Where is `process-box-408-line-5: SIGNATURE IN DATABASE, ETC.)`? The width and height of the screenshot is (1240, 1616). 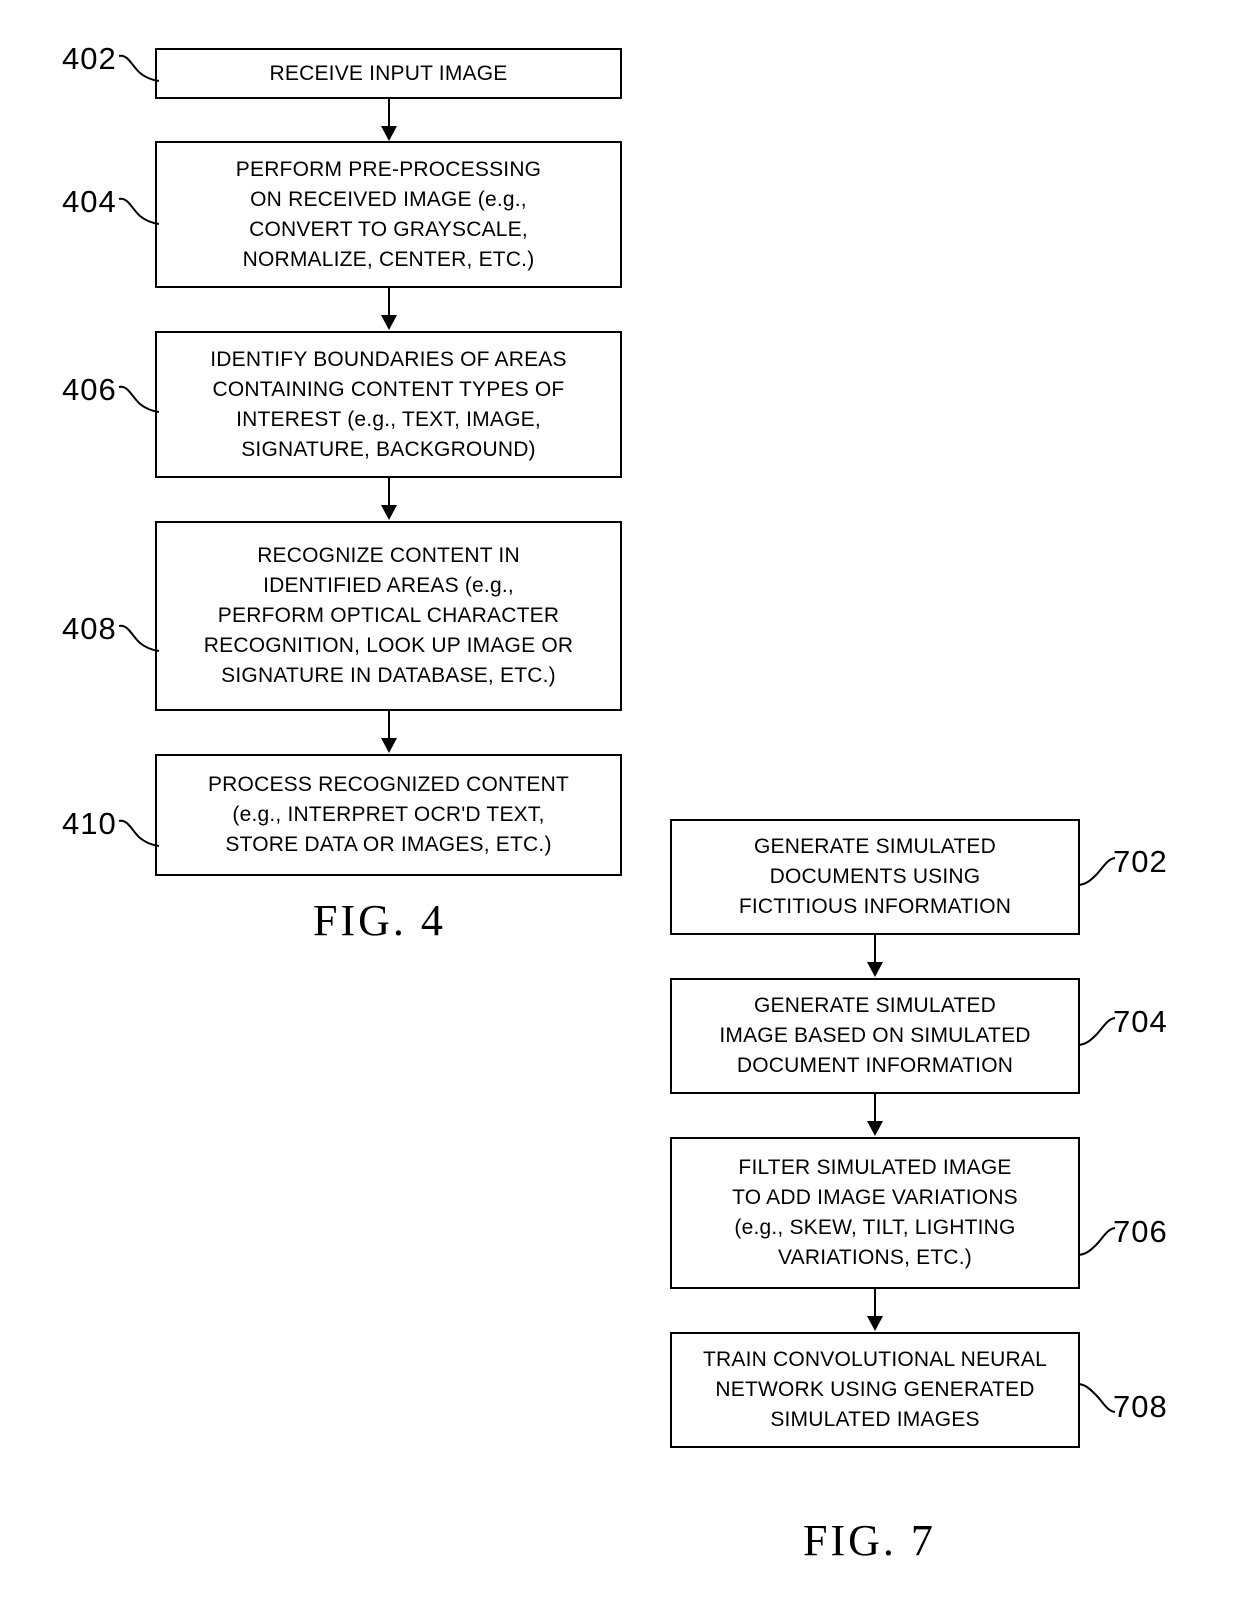 process-box-408-line-5: SIGNATURE IN DATABASE, ETC.) is located at coordinates (388, 675).